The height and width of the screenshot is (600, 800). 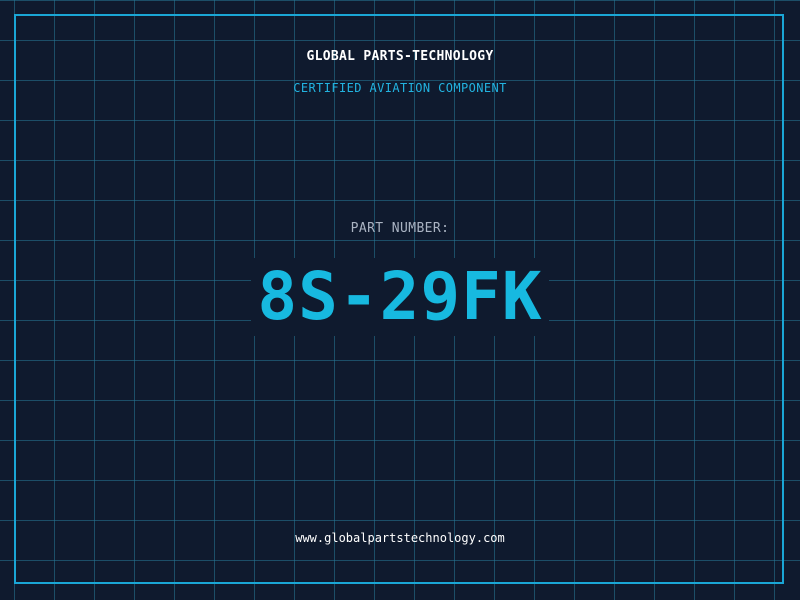 I want to click on part-number-value: 8S-29FK, so click(x=400, y=297).